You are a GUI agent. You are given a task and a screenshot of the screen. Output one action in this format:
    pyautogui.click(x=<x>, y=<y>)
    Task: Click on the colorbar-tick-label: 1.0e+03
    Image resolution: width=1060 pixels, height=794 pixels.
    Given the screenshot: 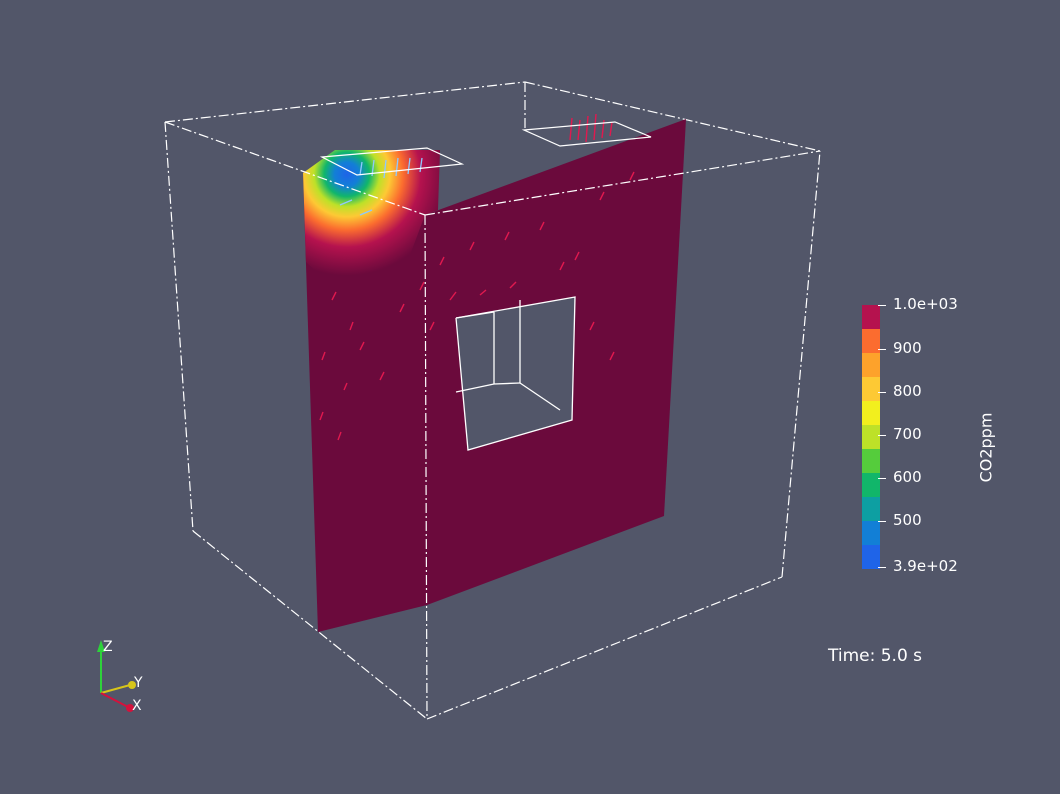 What is the action you would take?
    pyautogui.click(x=925, y=304)
    